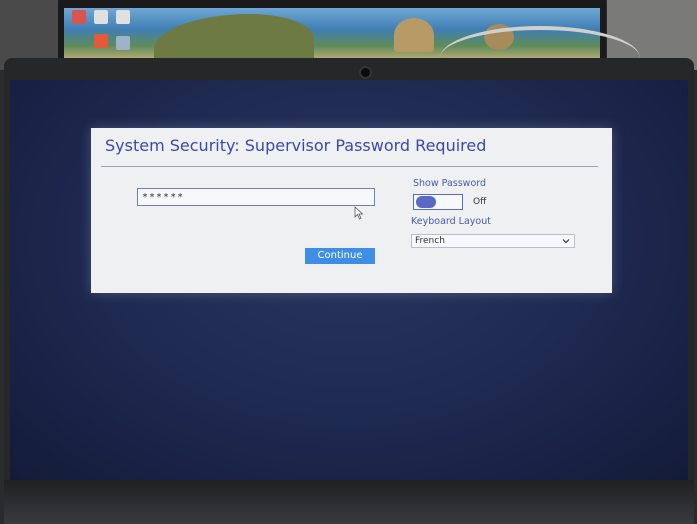 The image size is (697, 524). I want to click on show-password-toggle, so click(438, 202).